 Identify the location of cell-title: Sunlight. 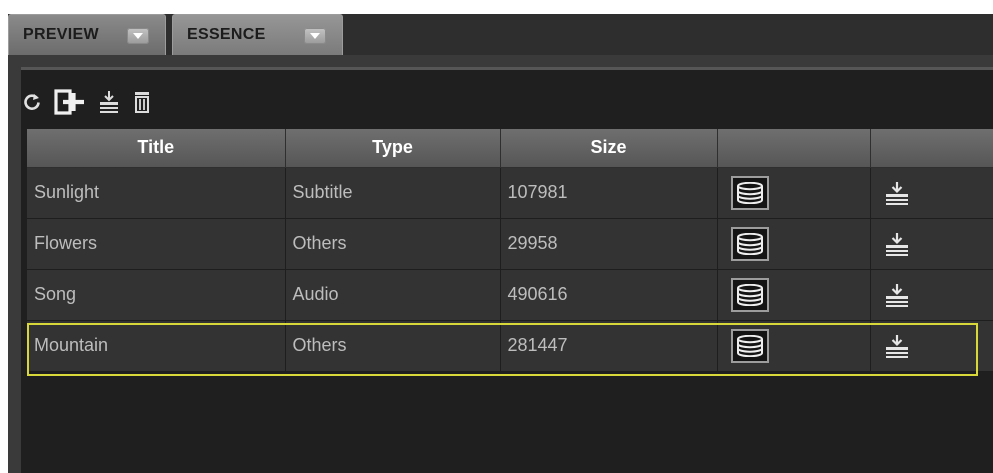
(156, 193).